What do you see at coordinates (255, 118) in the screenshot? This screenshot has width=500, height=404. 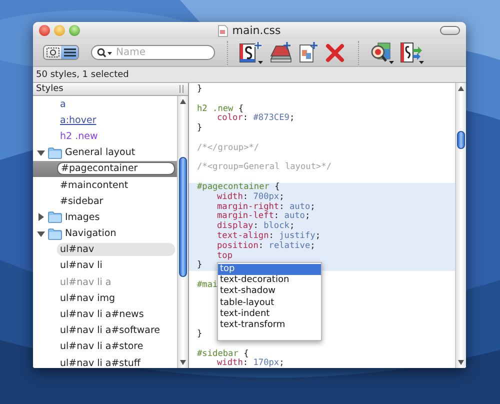 I see `code-line: color: #873CE9;` at bounding box center [255, 118].